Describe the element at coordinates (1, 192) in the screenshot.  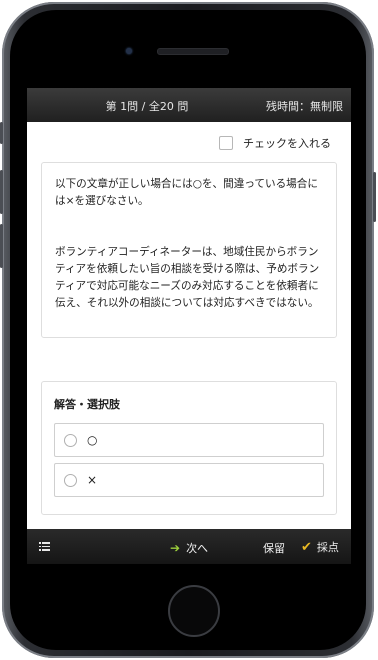
I see `volume-up-button` at that location.